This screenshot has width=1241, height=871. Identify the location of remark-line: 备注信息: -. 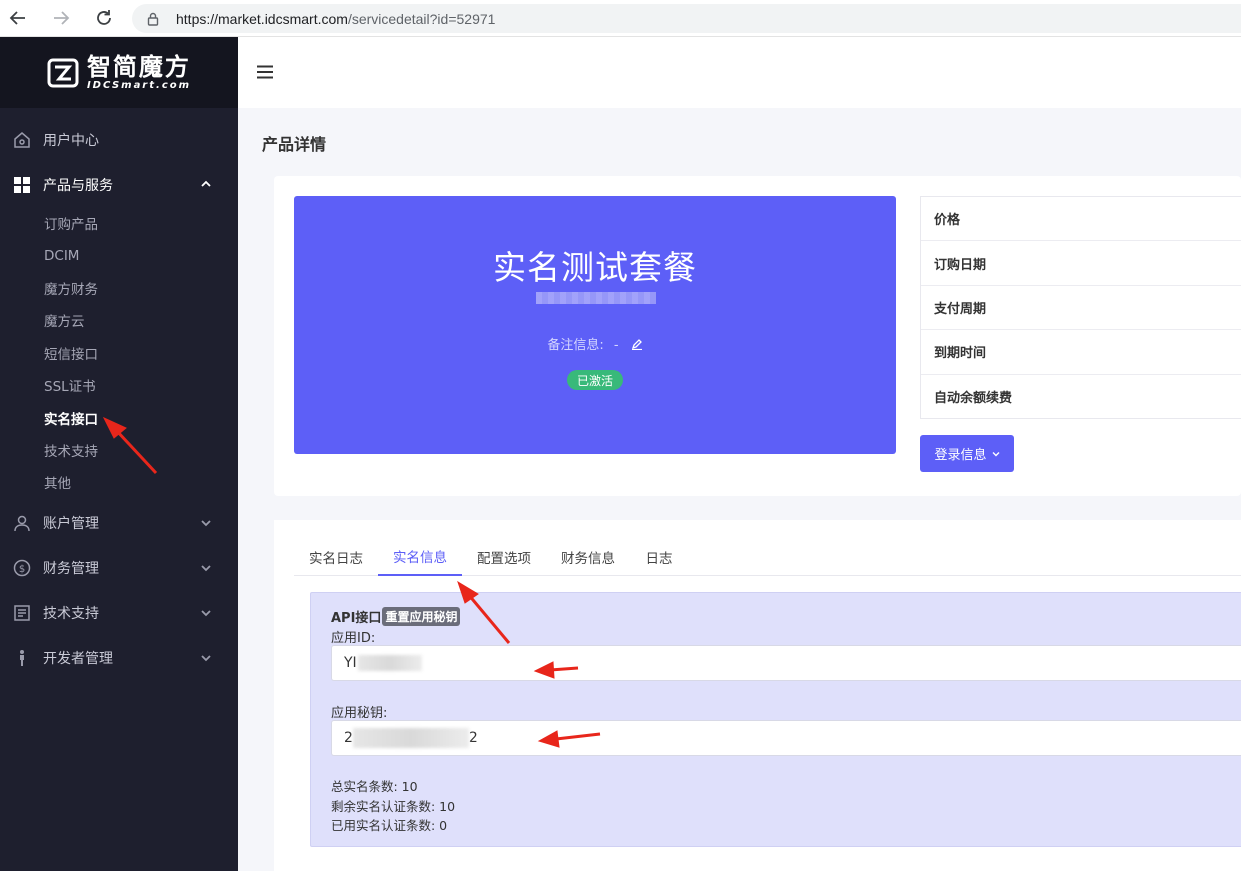
(595, 343).